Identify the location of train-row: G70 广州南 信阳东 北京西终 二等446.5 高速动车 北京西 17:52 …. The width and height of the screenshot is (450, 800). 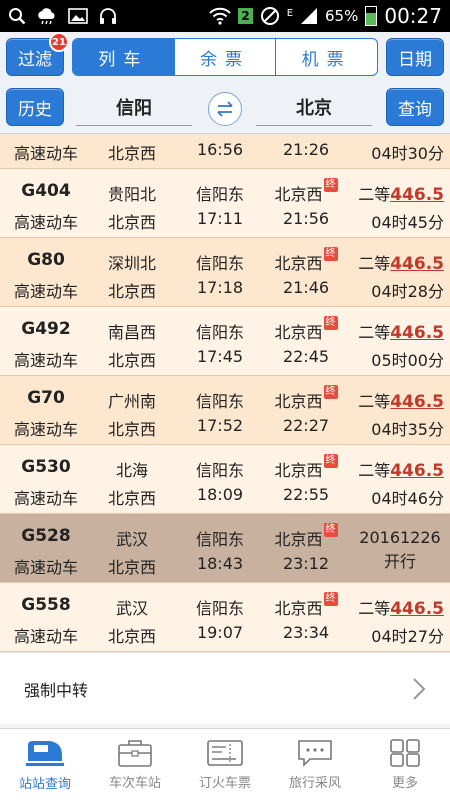
(225, 410).